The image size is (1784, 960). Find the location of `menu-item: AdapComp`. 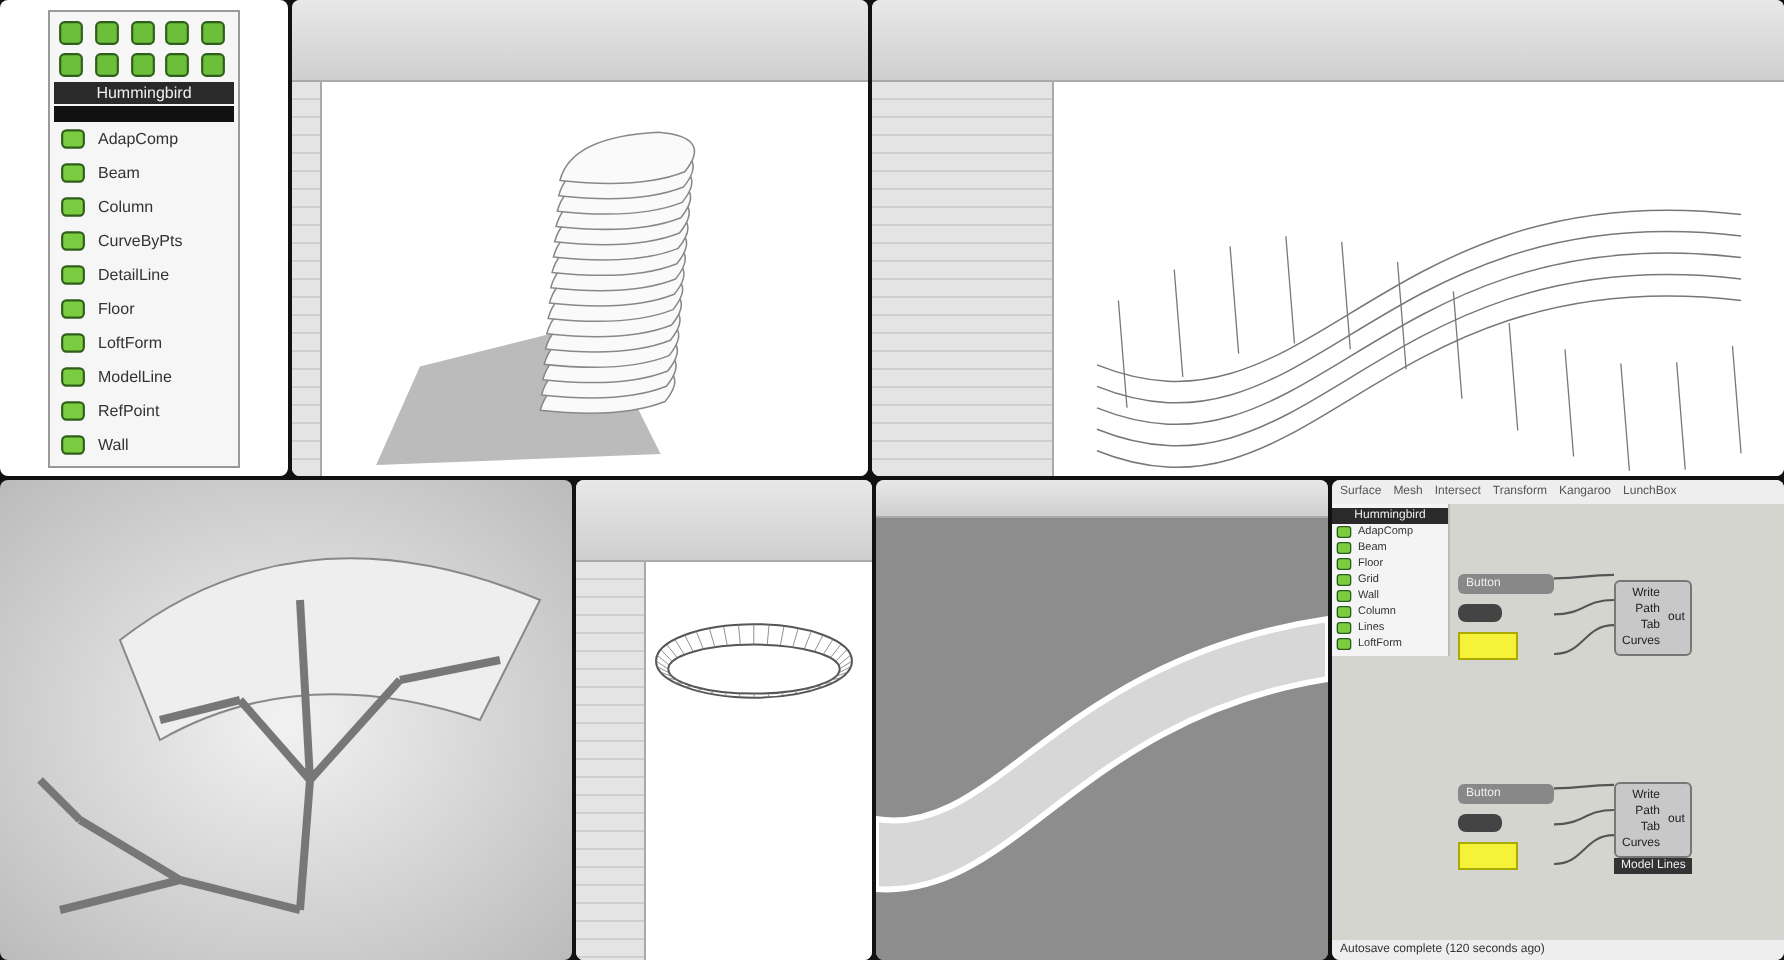

menu-item: AdapComp is located at coordinates (138, 138).